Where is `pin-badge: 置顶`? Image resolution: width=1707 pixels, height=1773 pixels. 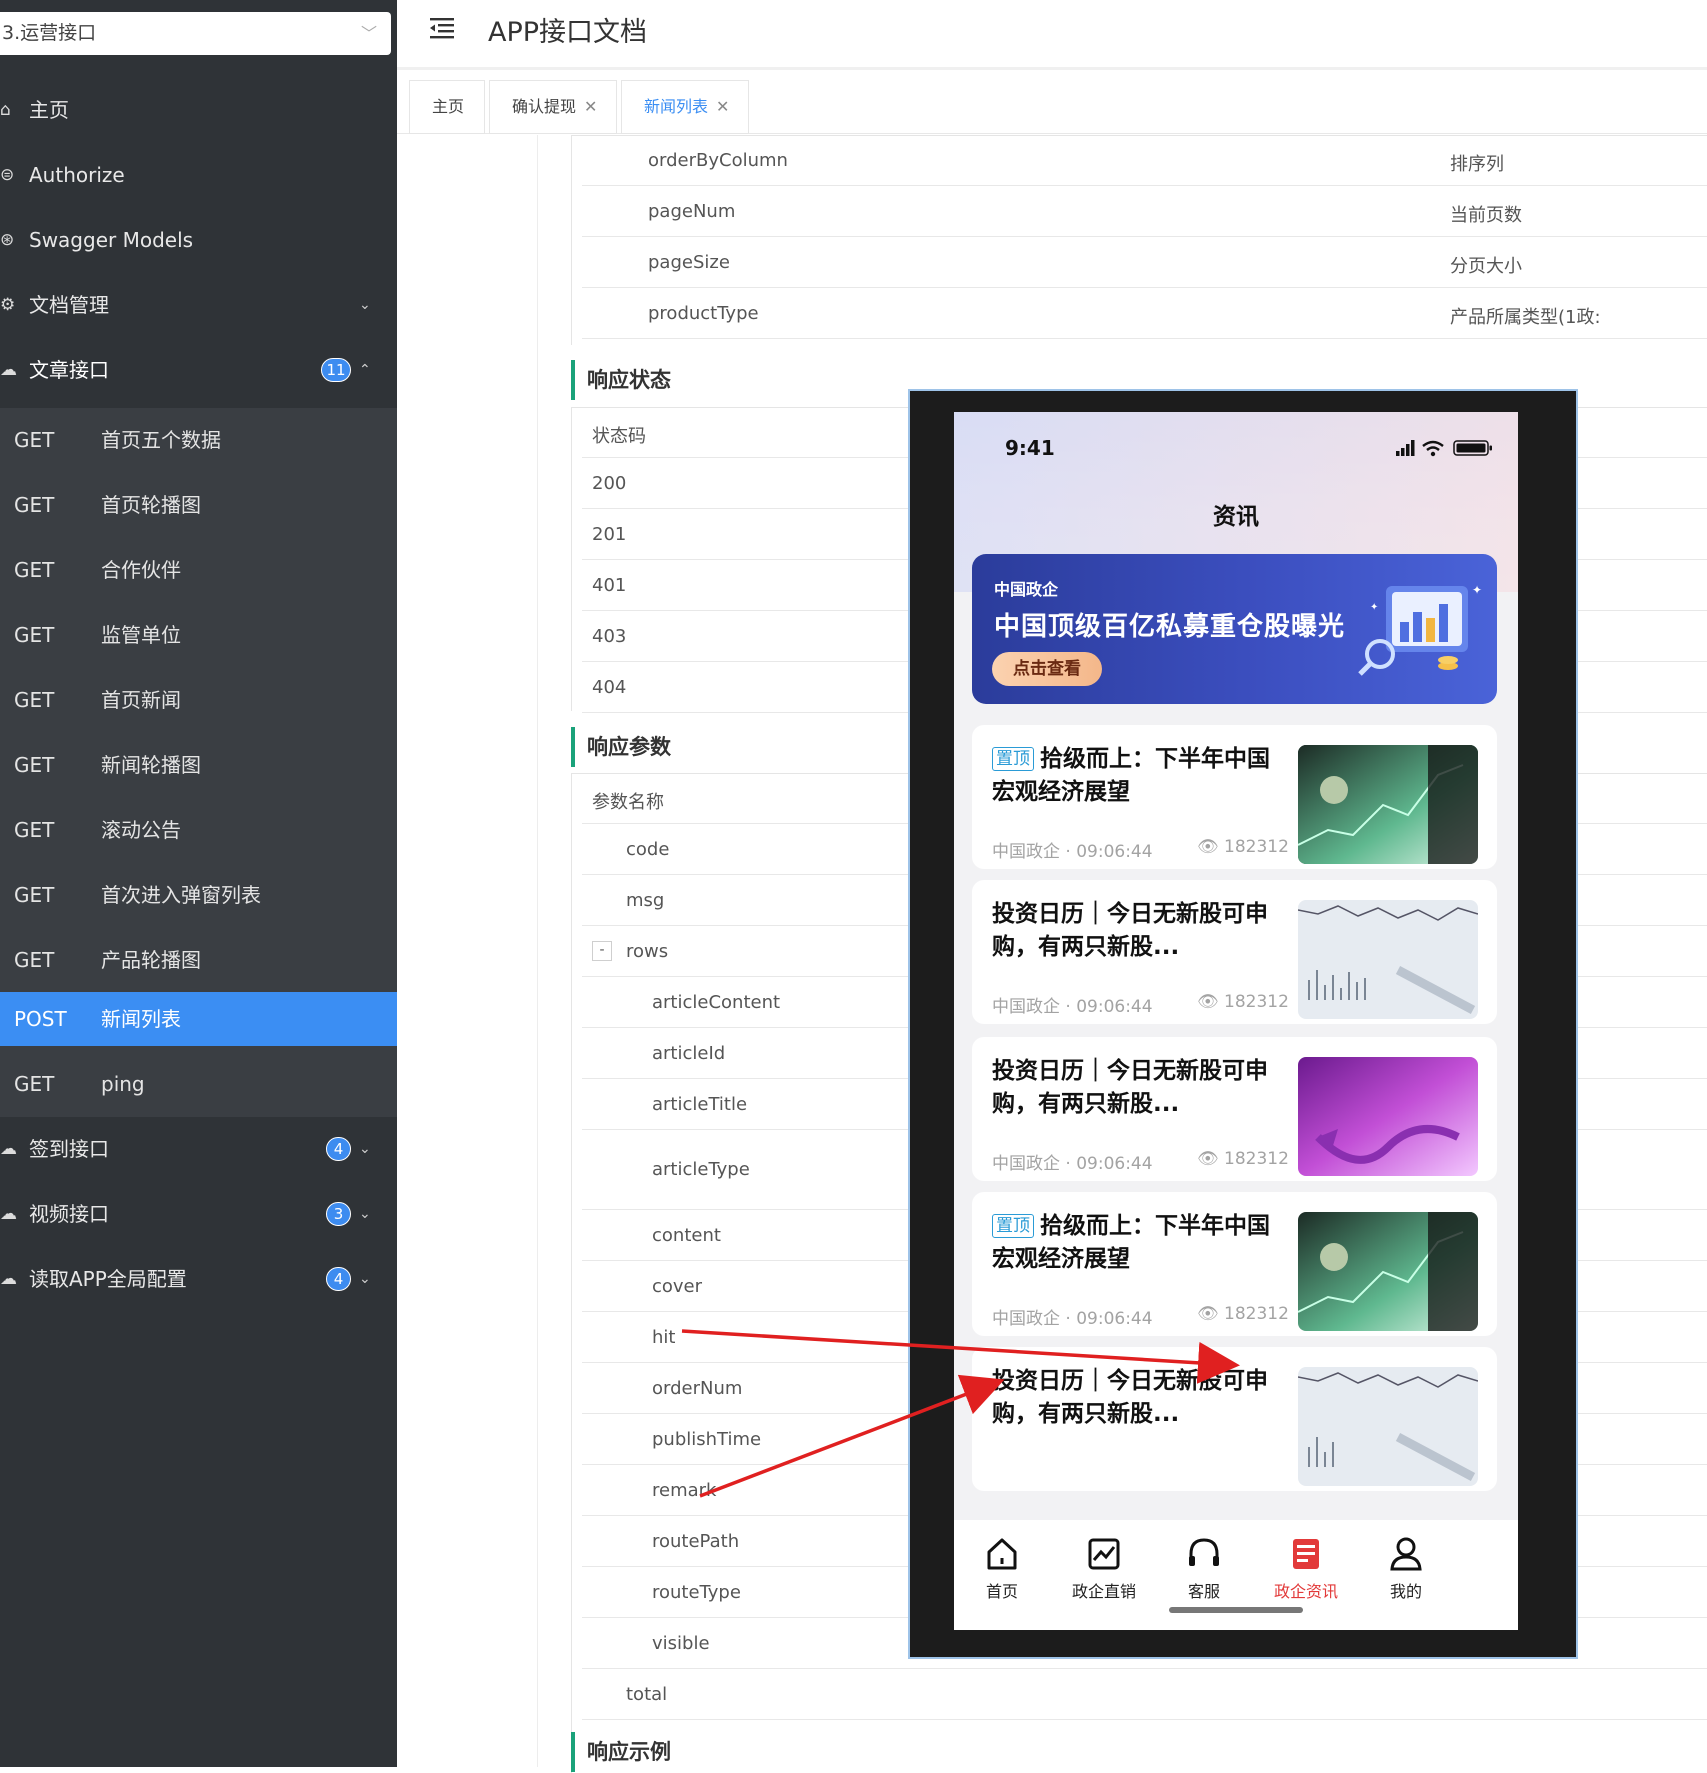 pin-badge: 置顶 is located at coordinates (1013, 1226).